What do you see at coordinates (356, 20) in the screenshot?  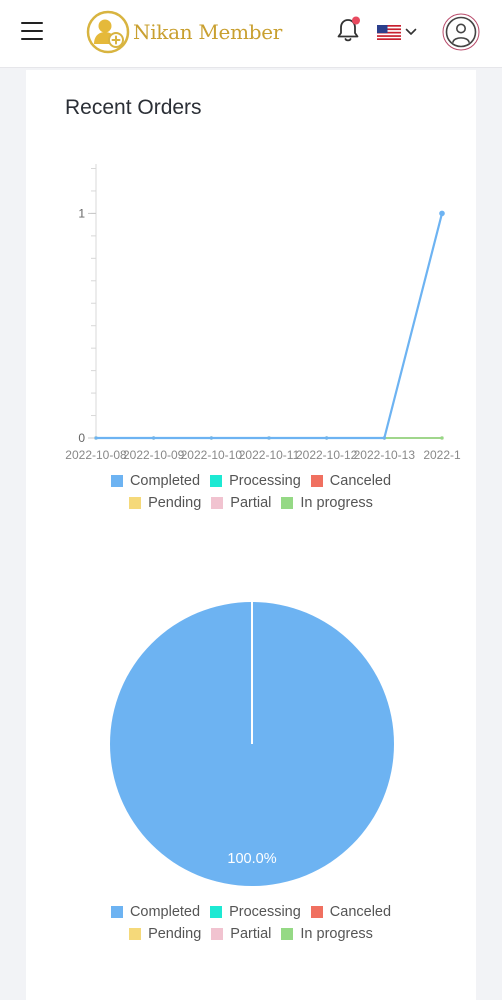 I see `notification-dot` at bounding box center [356, 20].